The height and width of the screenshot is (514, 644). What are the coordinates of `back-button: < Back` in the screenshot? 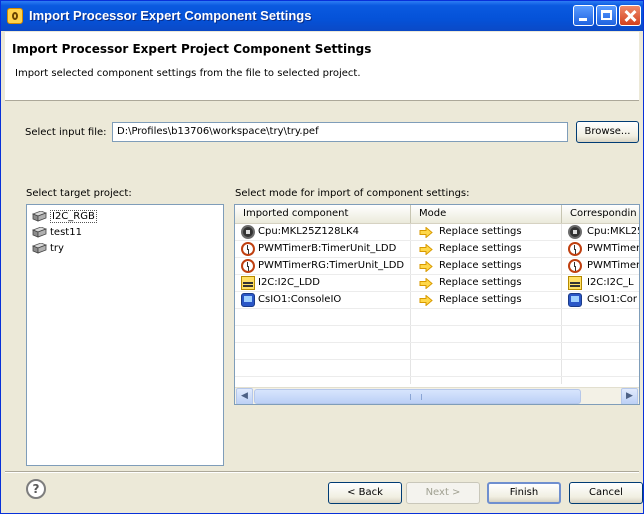 It's located at (365, 493).